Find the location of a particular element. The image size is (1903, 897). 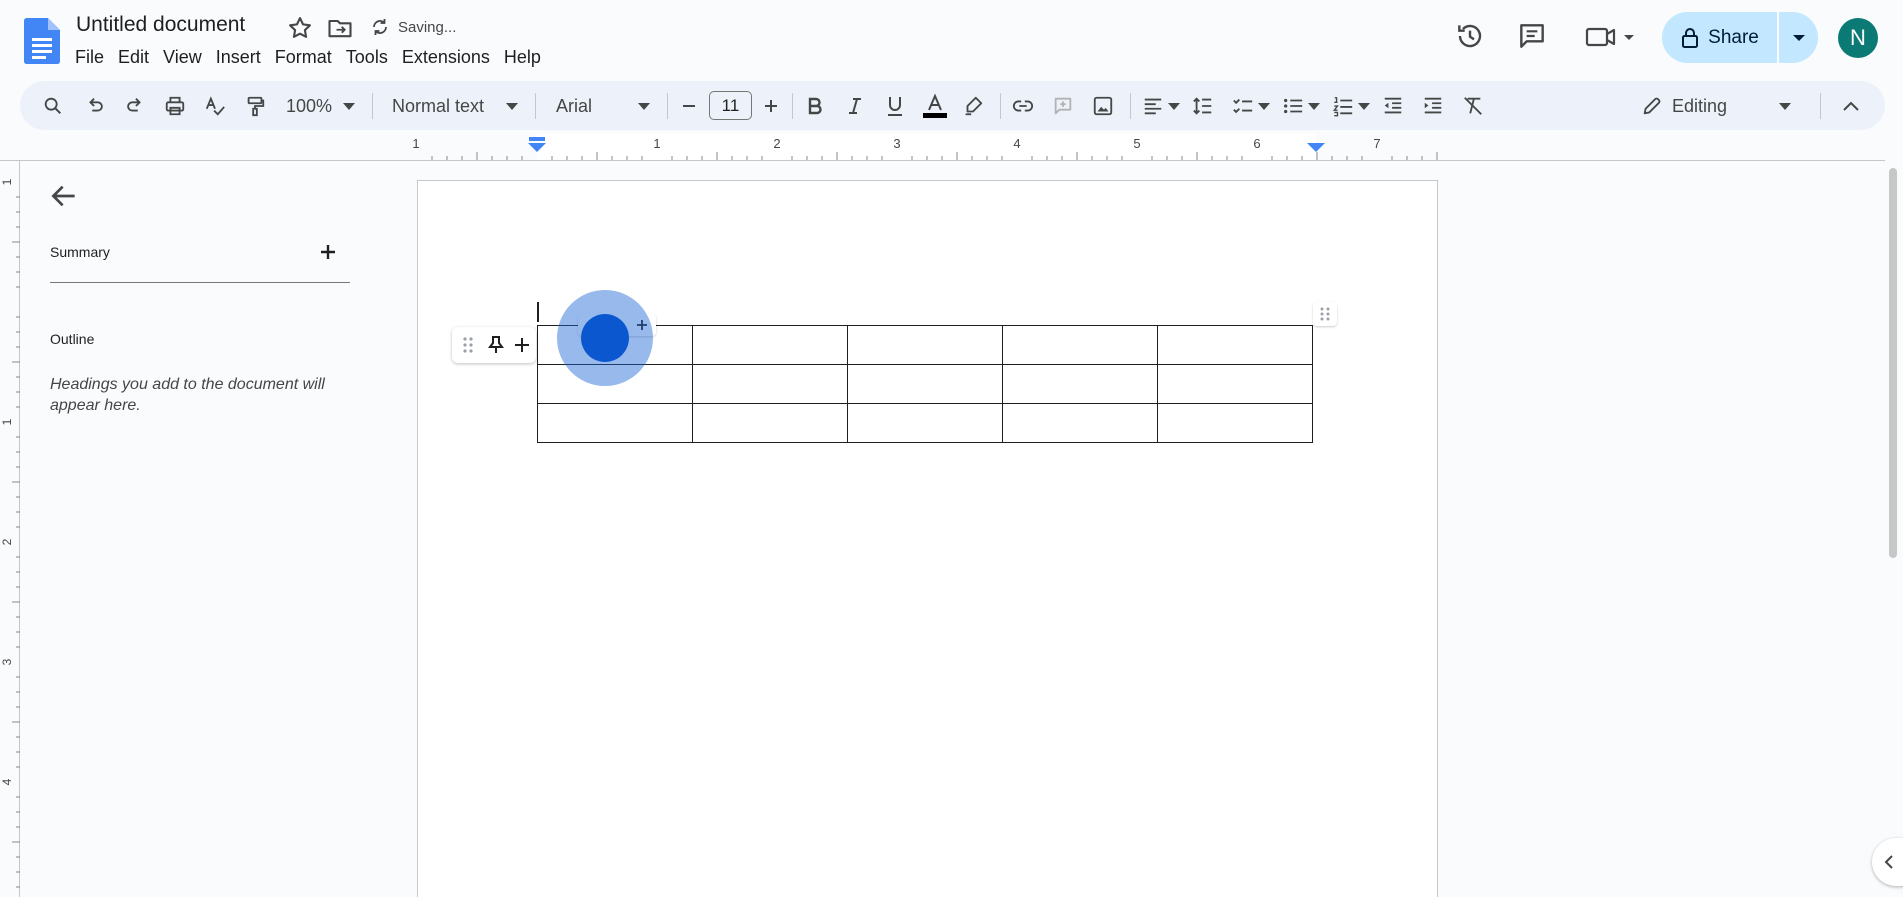

bold-icon is located at coordinates (815, 106).